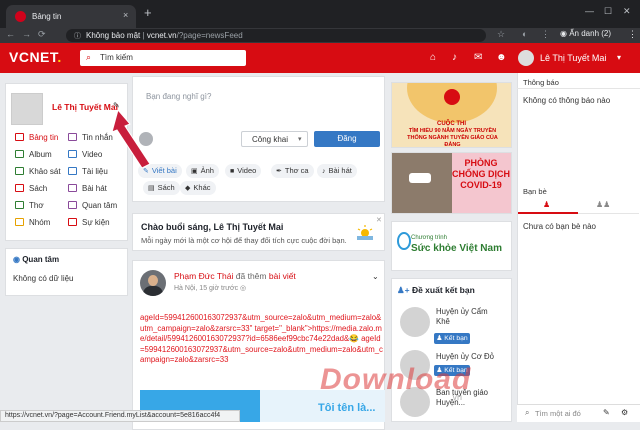 The height and width of the screenshot is (430, 640). I want to click on friend-search-placeholder: Tìm một ai đó, so click(558, 413).